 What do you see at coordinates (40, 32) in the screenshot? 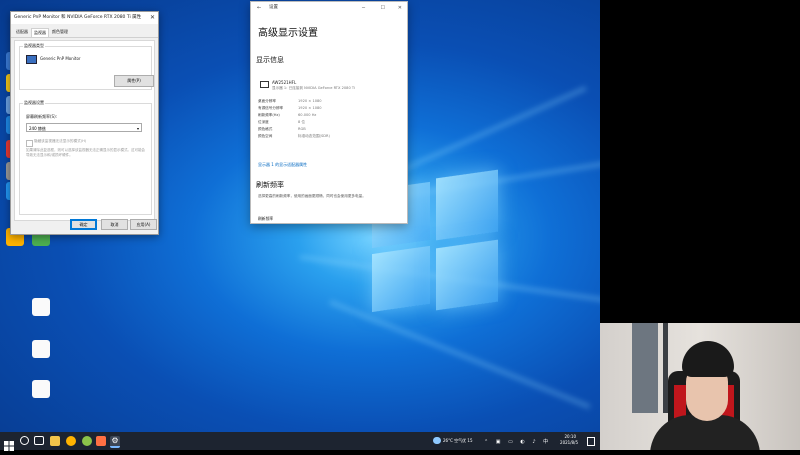
I see `tab-monitor: 监视器` at bounding box center [40, 32].